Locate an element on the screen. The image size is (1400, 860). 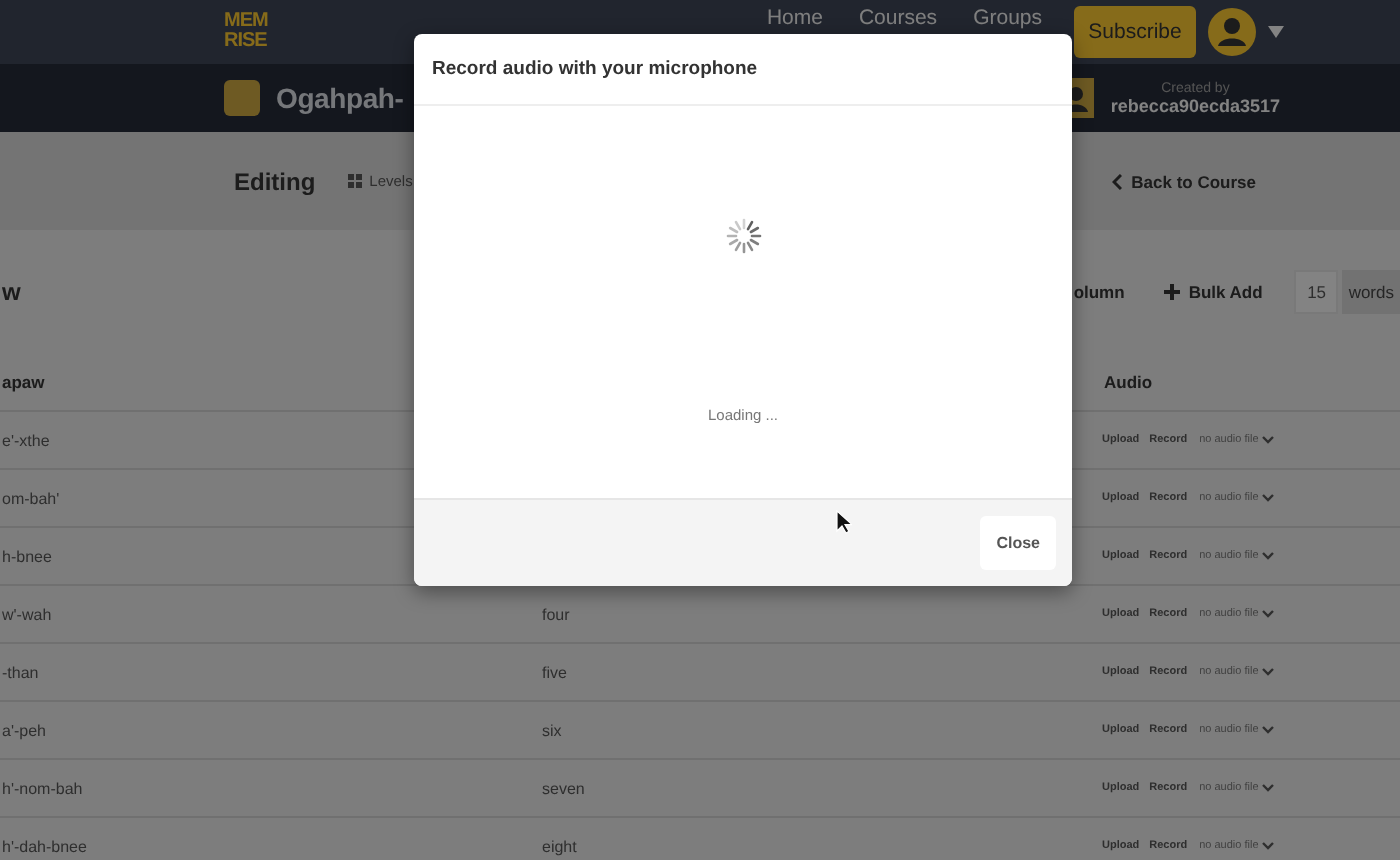
table-cell: e'-xthe is located at coordinates (25, 440).